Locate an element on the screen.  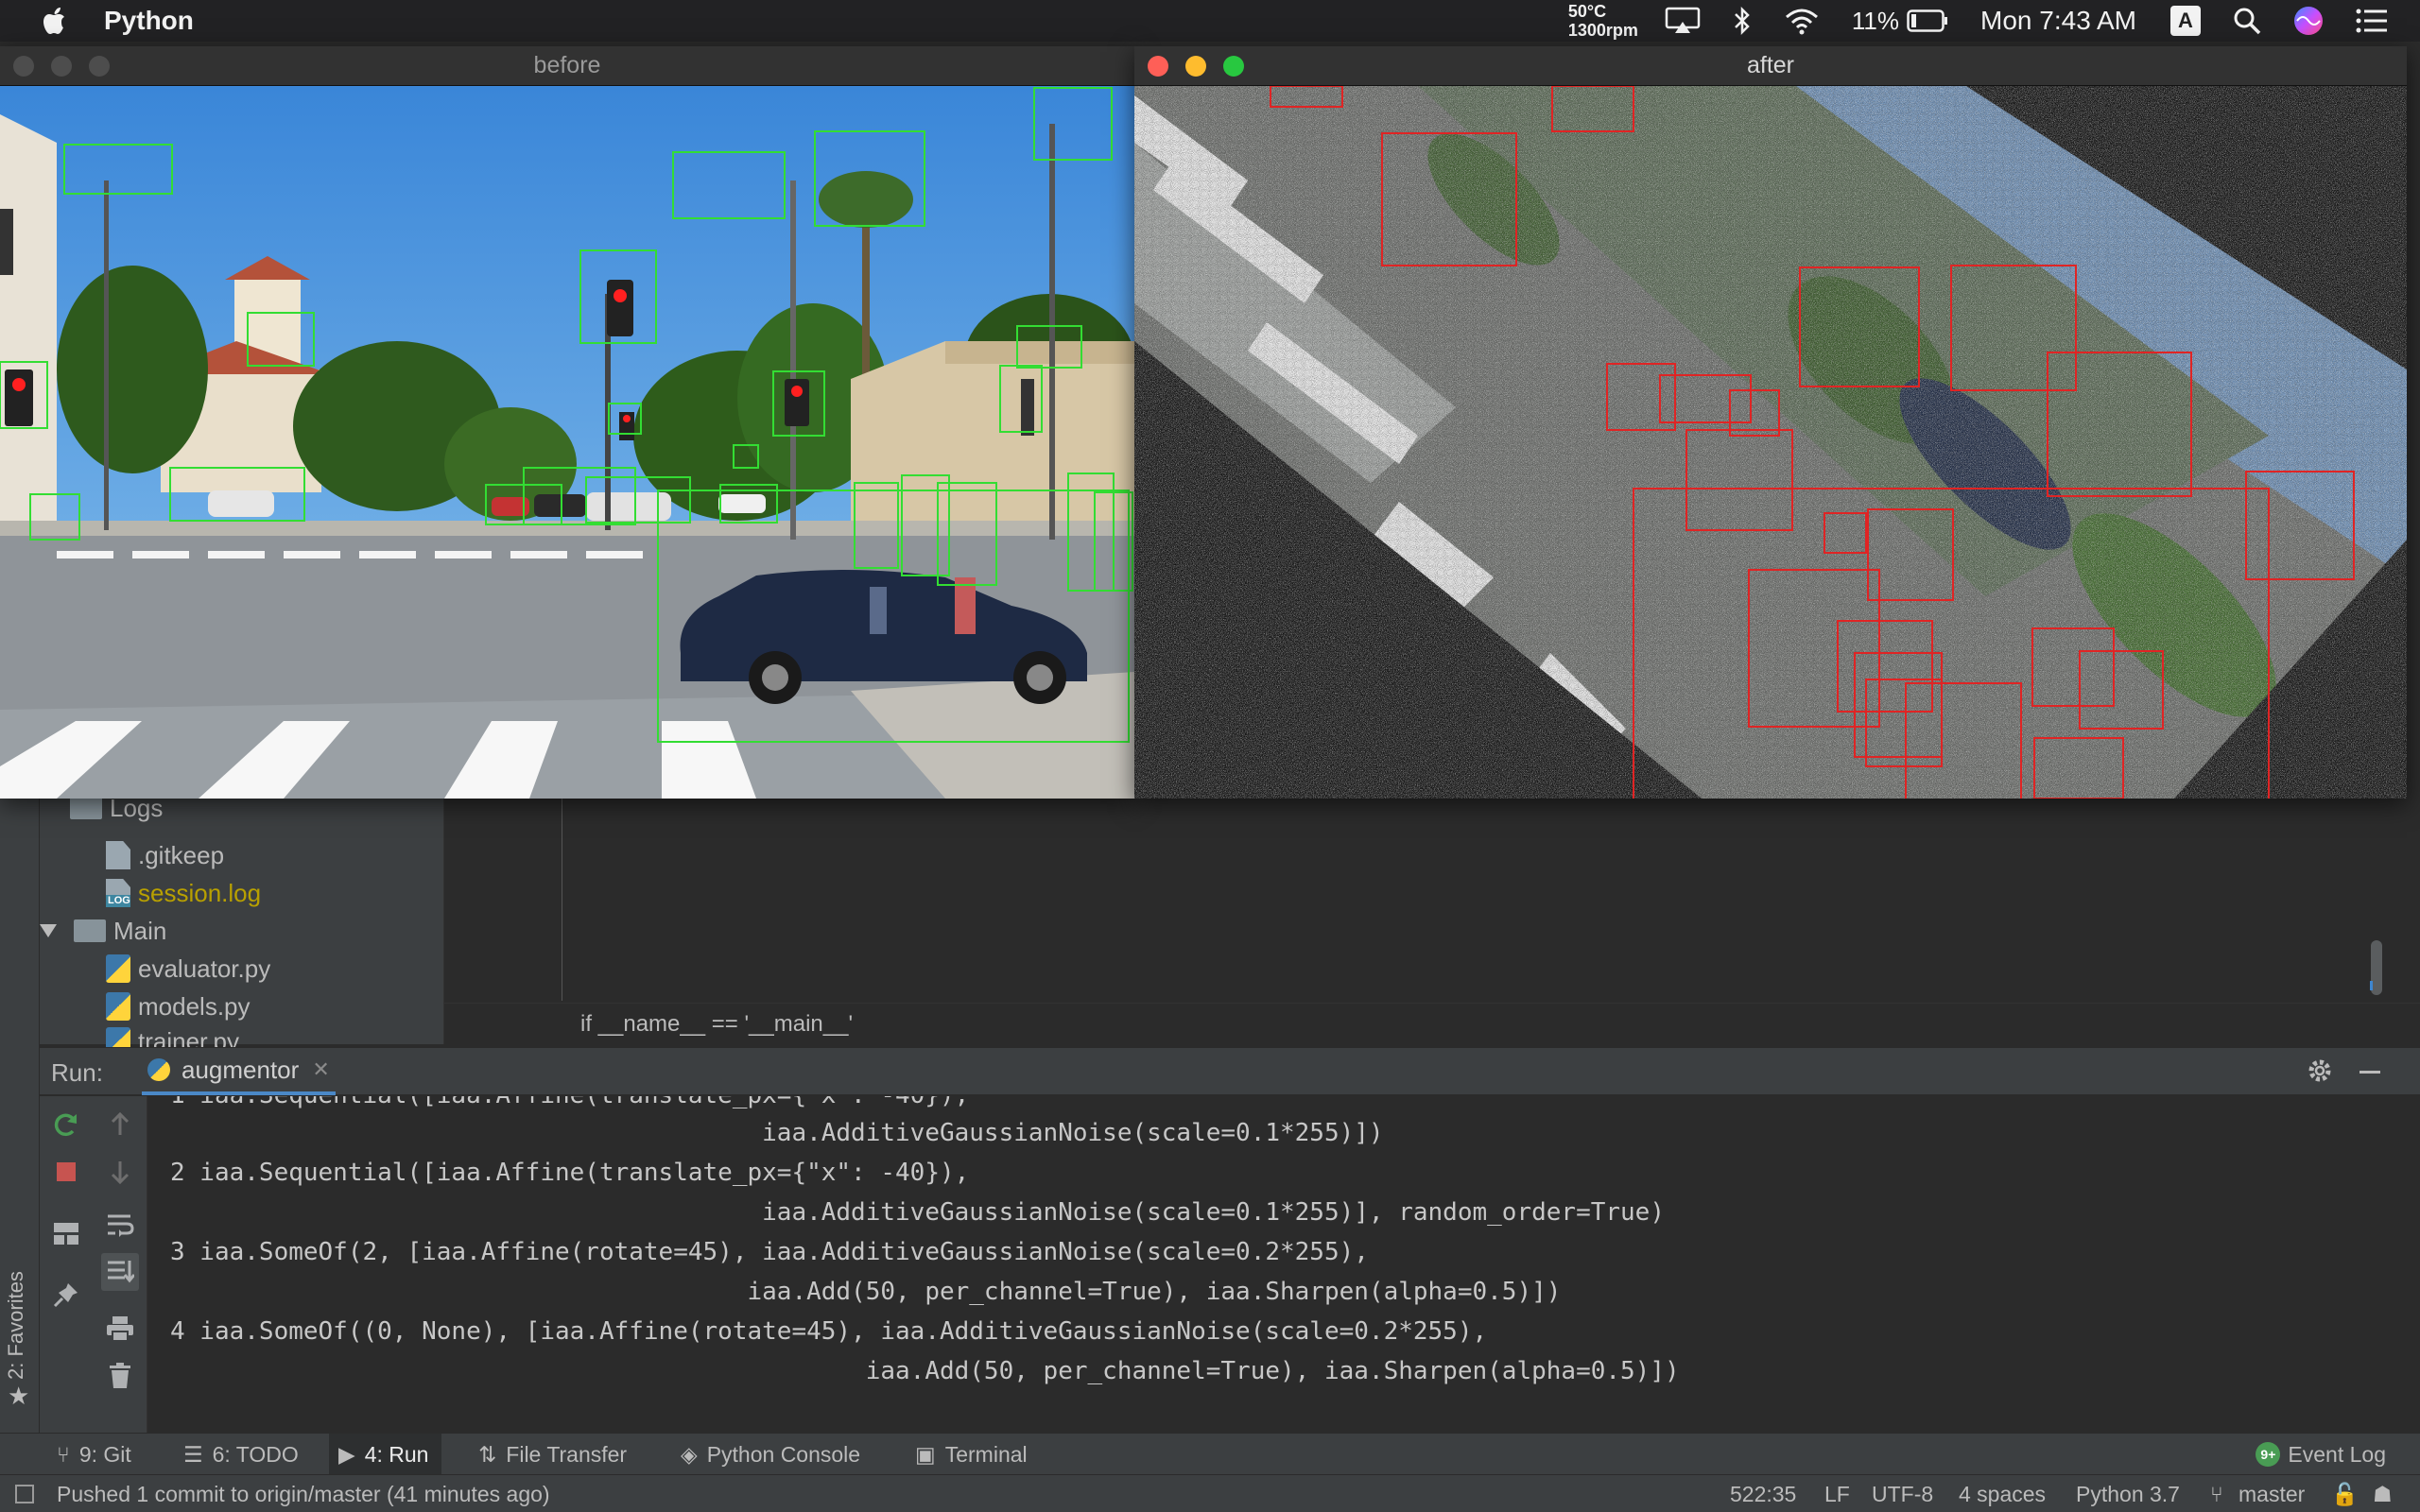
run-tab-label: augmentor is located at coordinates (241, 1069).